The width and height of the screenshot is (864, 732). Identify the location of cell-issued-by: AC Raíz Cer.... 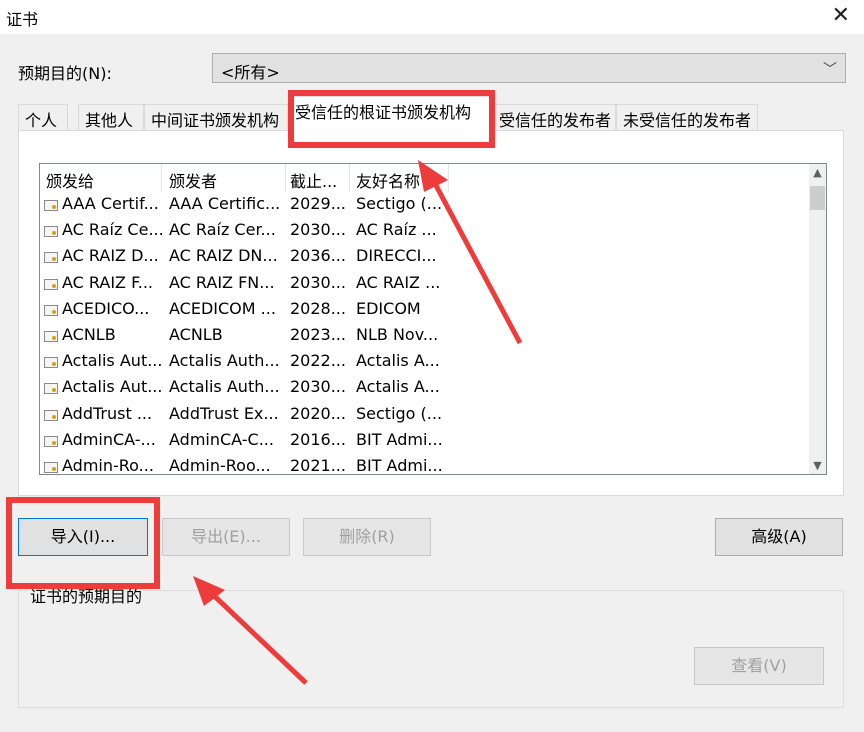
(222, 230).